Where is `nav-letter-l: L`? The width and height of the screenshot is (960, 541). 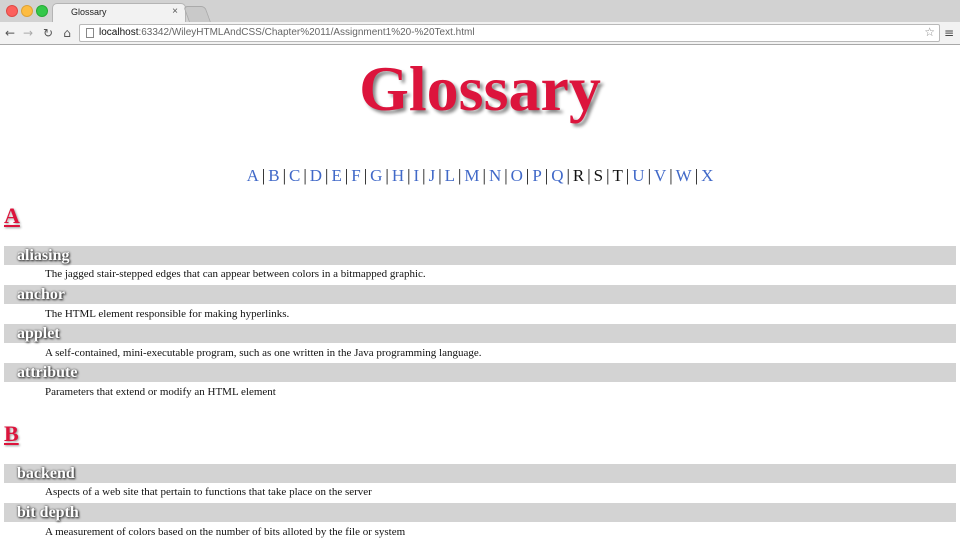 nav-letter-l: L is located at coordinates (450, 175).